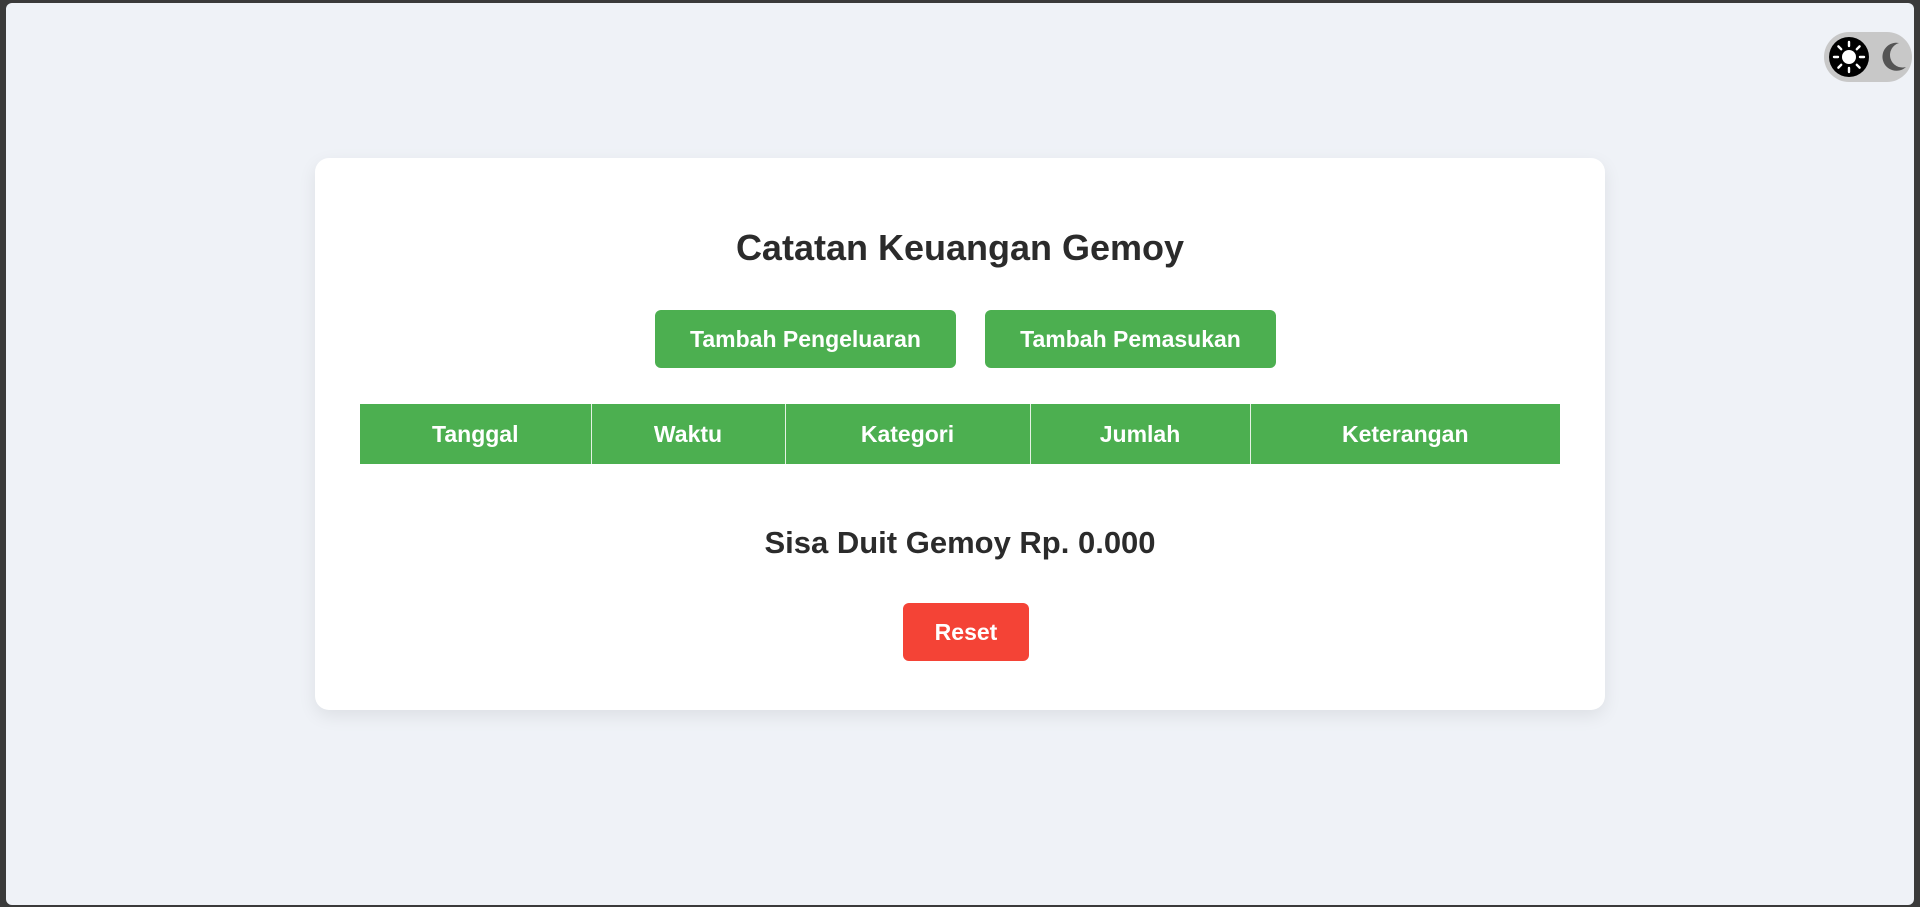 The width and height of the screenshot is (1920, 907). What do you see at coordinates (475, 434) in the screenshot?
I see `column-header-tanggal: Tanggal` at bounding box center [475, 434].